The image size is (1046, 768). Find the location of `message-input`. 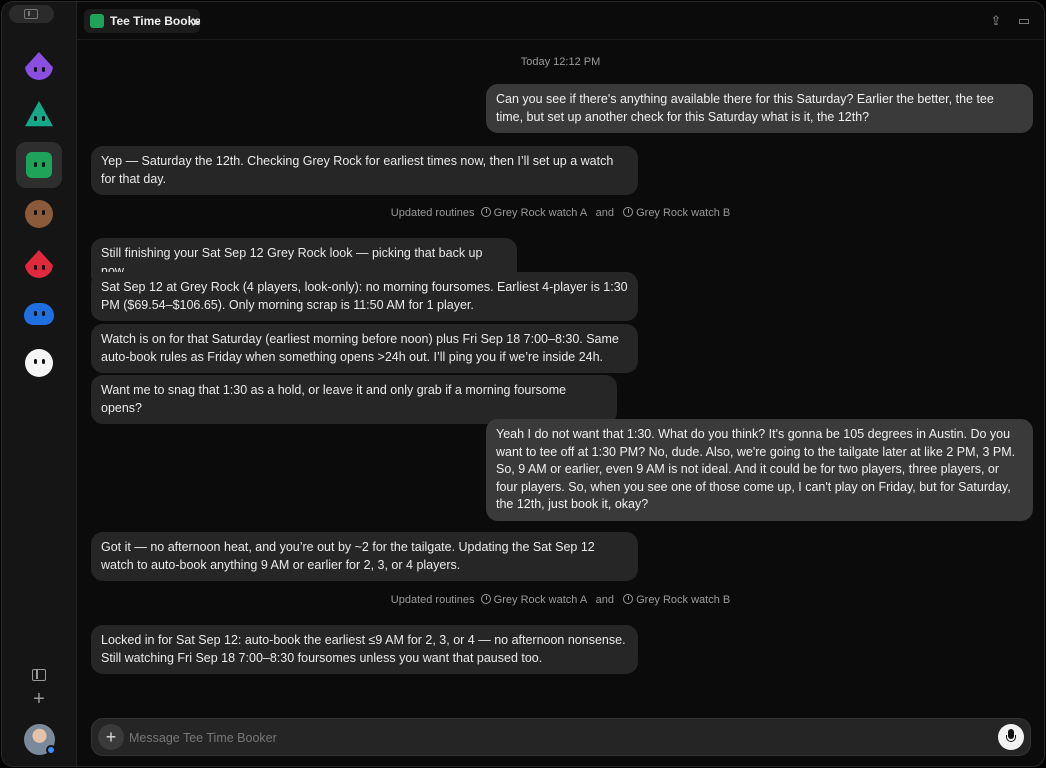

message-input is located at coordinates (539, 738).